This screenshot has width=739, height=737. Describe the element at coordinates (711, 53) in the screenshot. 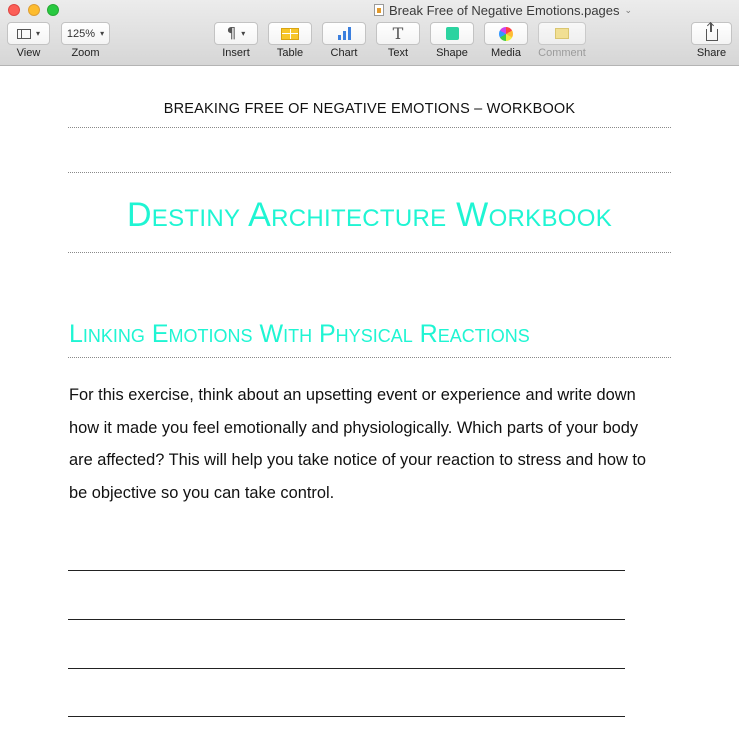

I see `share-label: Share` at that location.